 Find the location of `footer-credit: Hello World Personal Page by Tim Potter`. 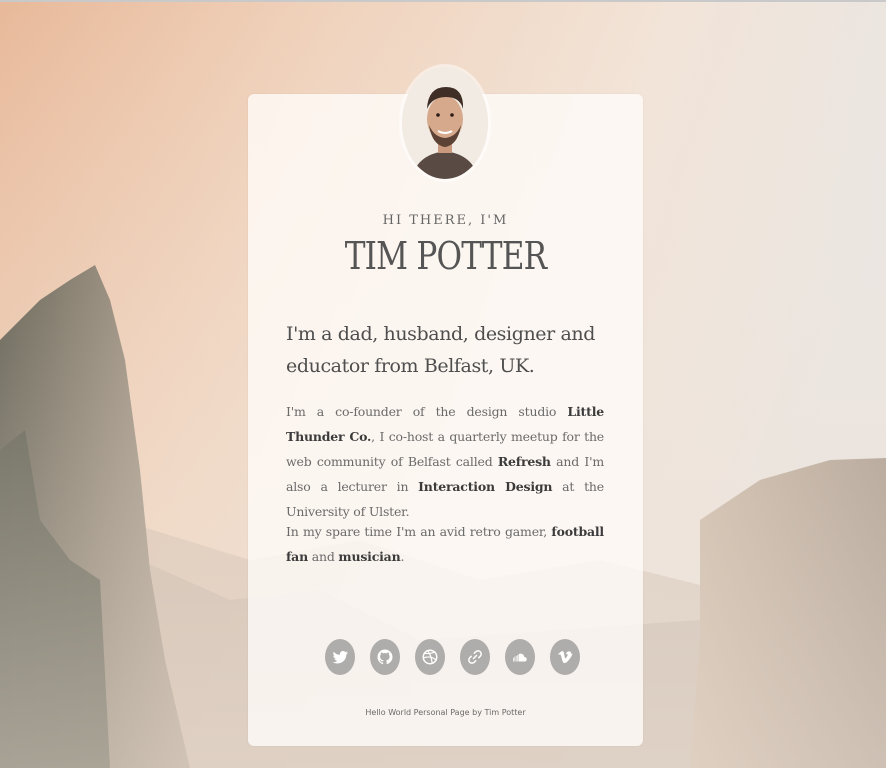

footer-credit: Hello World Personal Page by Tim Potter is located at coordinates (445, 712).